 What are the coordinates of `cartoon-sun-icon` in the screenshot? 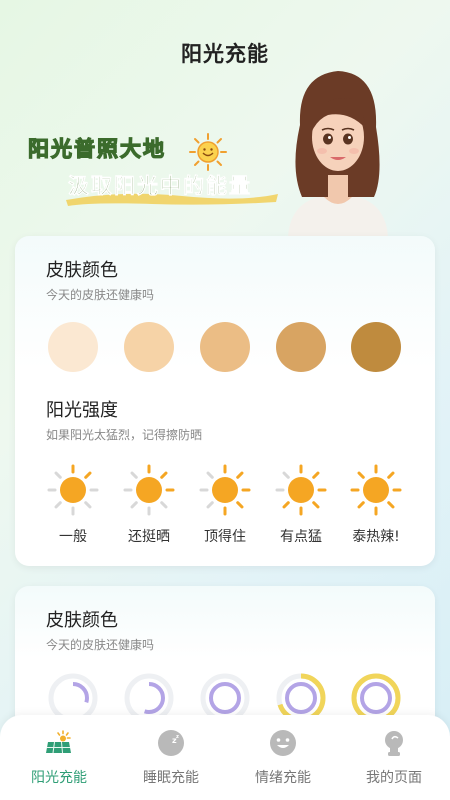 It's located at (208, 152).